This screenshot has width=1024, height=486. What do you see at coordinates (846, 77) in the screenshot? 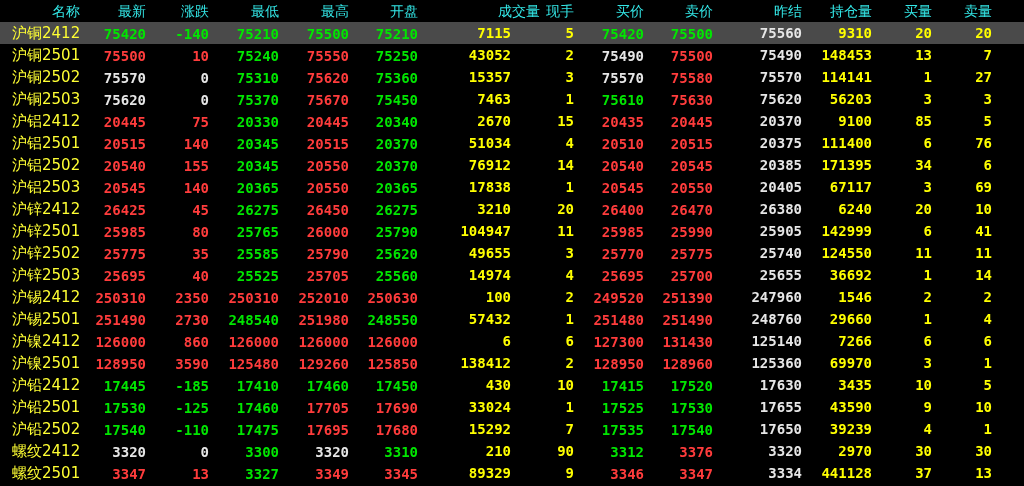
I see `quote-cell-text: 114141` at bounding box center [846, 77].